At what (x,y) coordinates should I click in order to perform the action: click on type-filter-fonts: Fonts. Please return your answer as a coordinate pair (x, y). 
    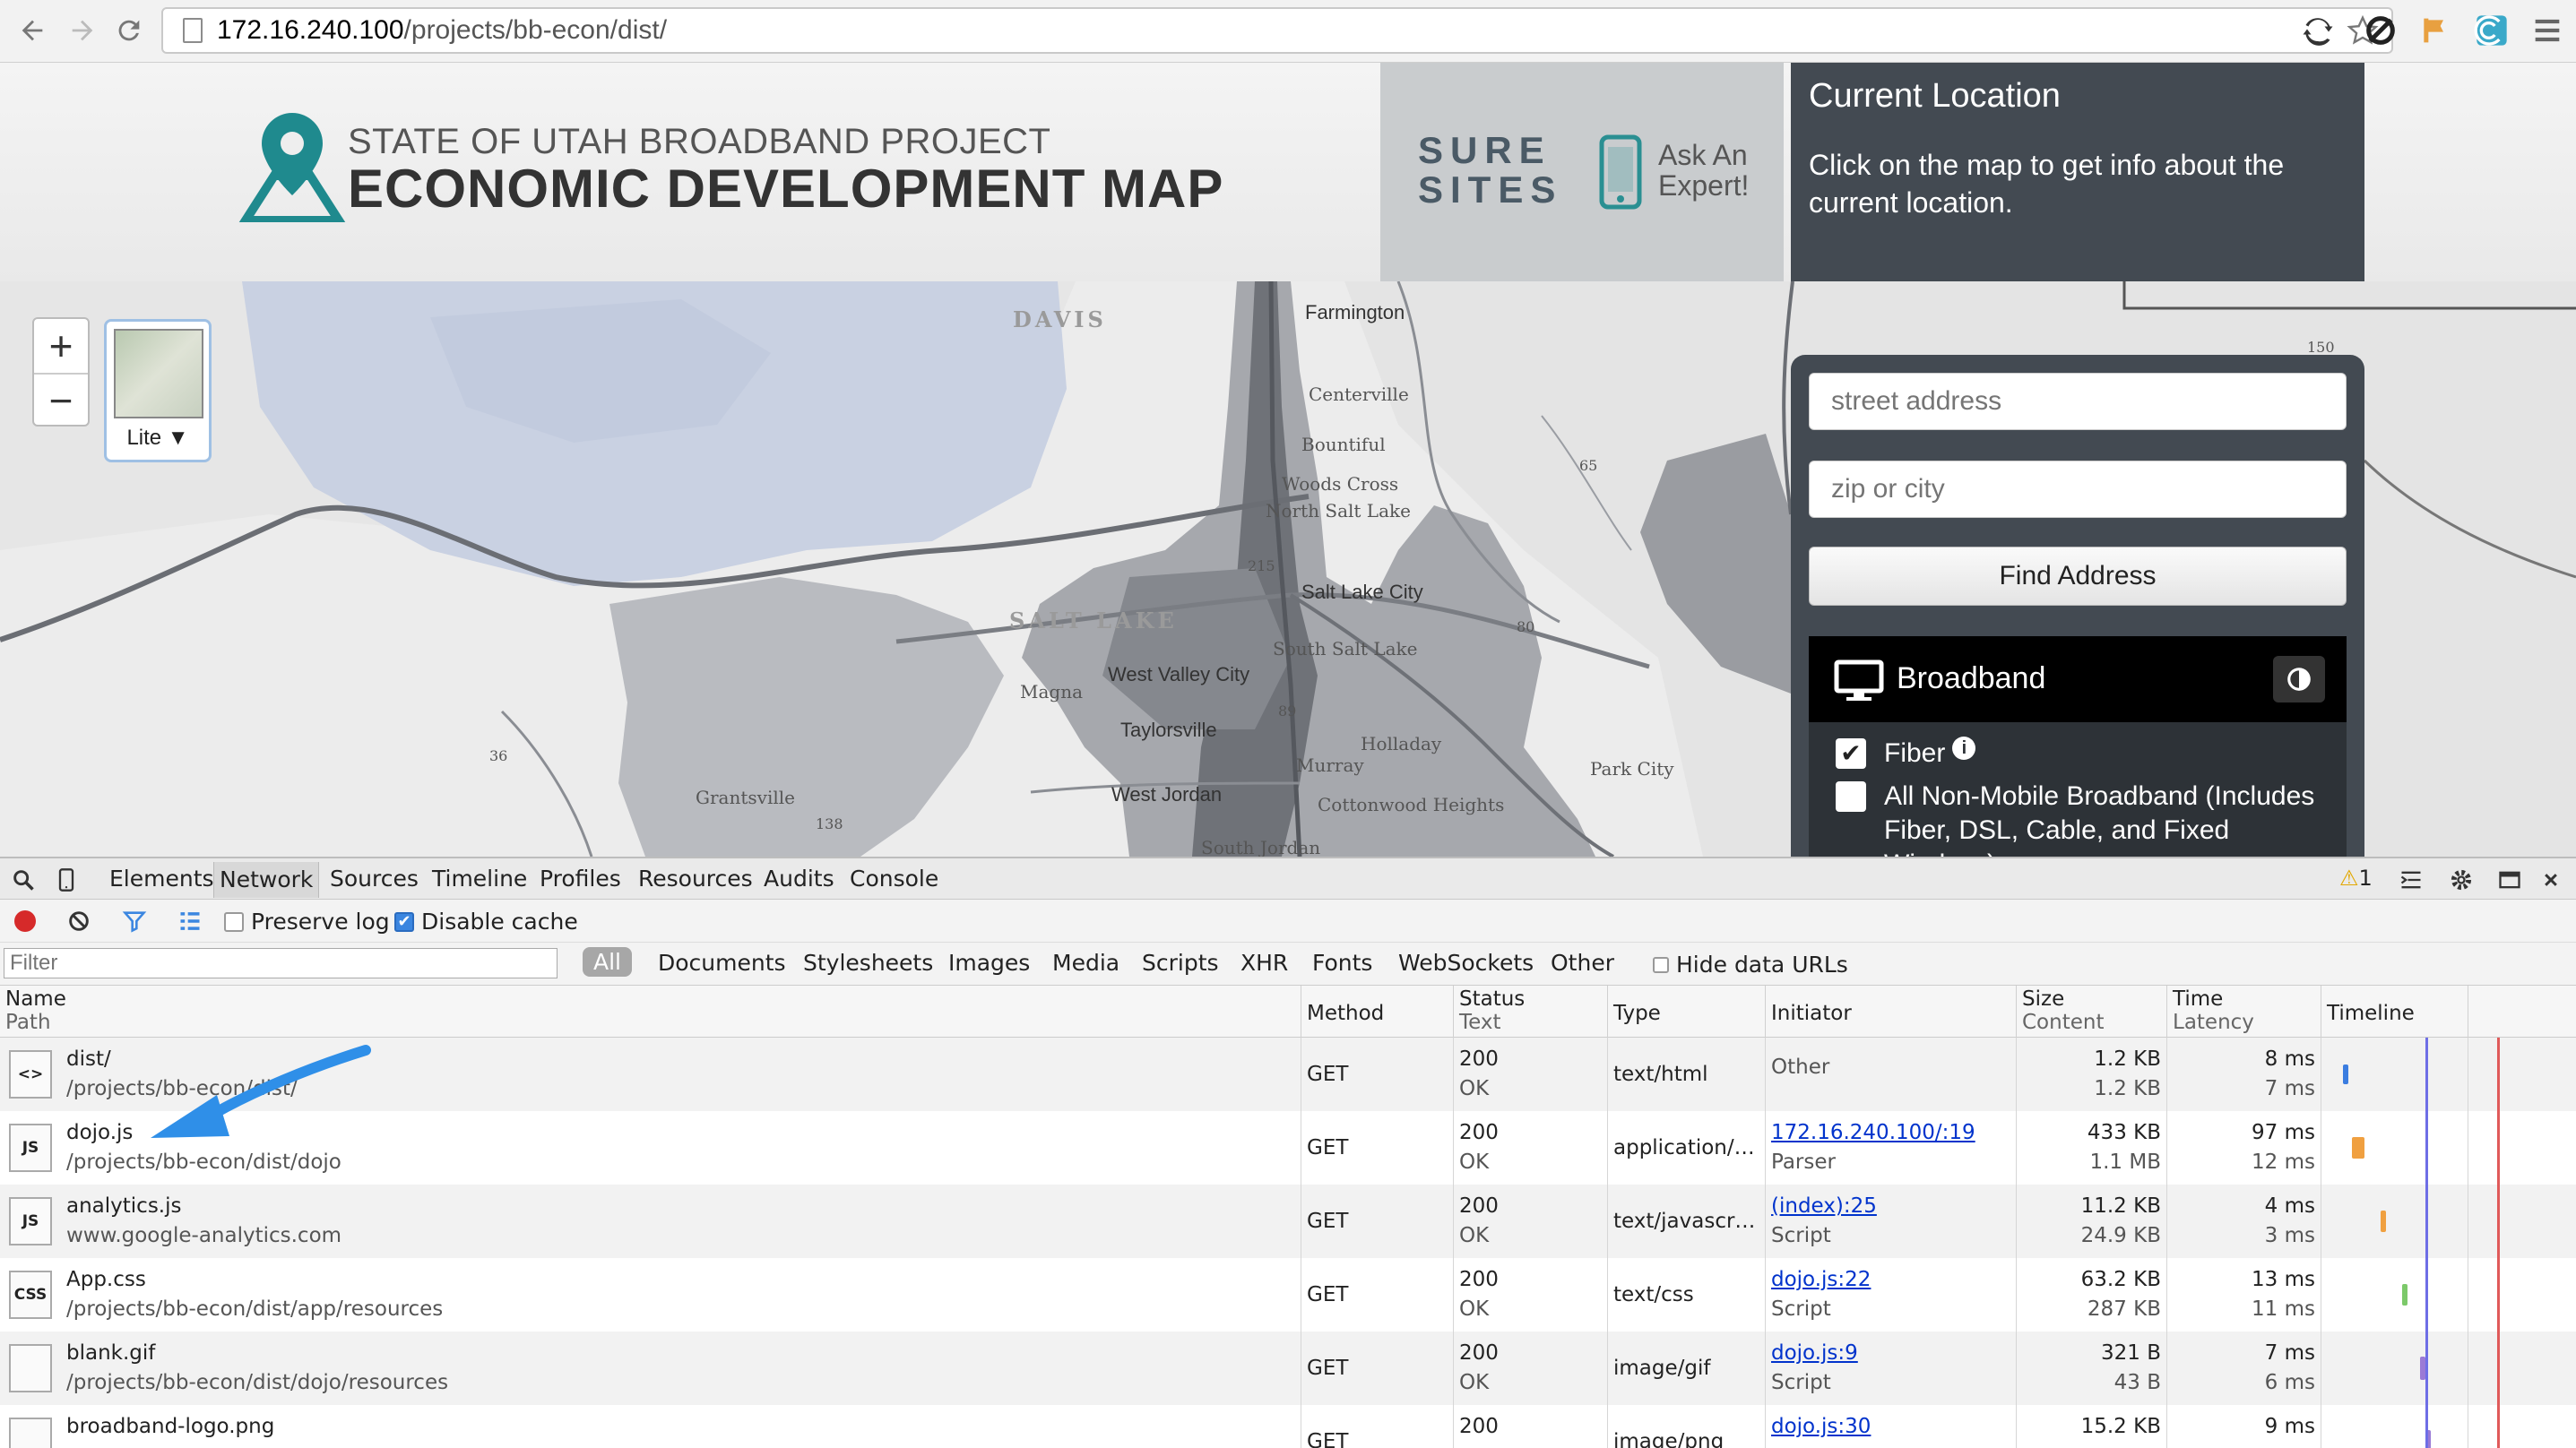
    Looking at the image, I should click on (1342, 963).